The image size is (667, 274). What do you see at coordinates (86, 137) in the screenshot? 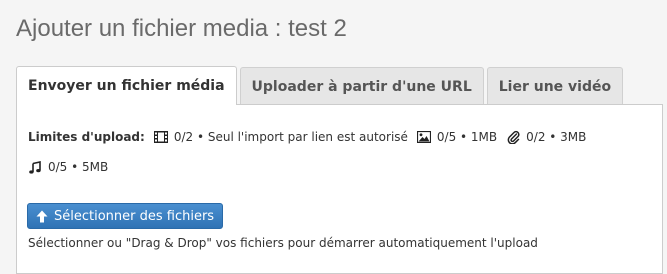
I see `upload-limits-label: Limites d'upload:` at bounding box center [86, 137].